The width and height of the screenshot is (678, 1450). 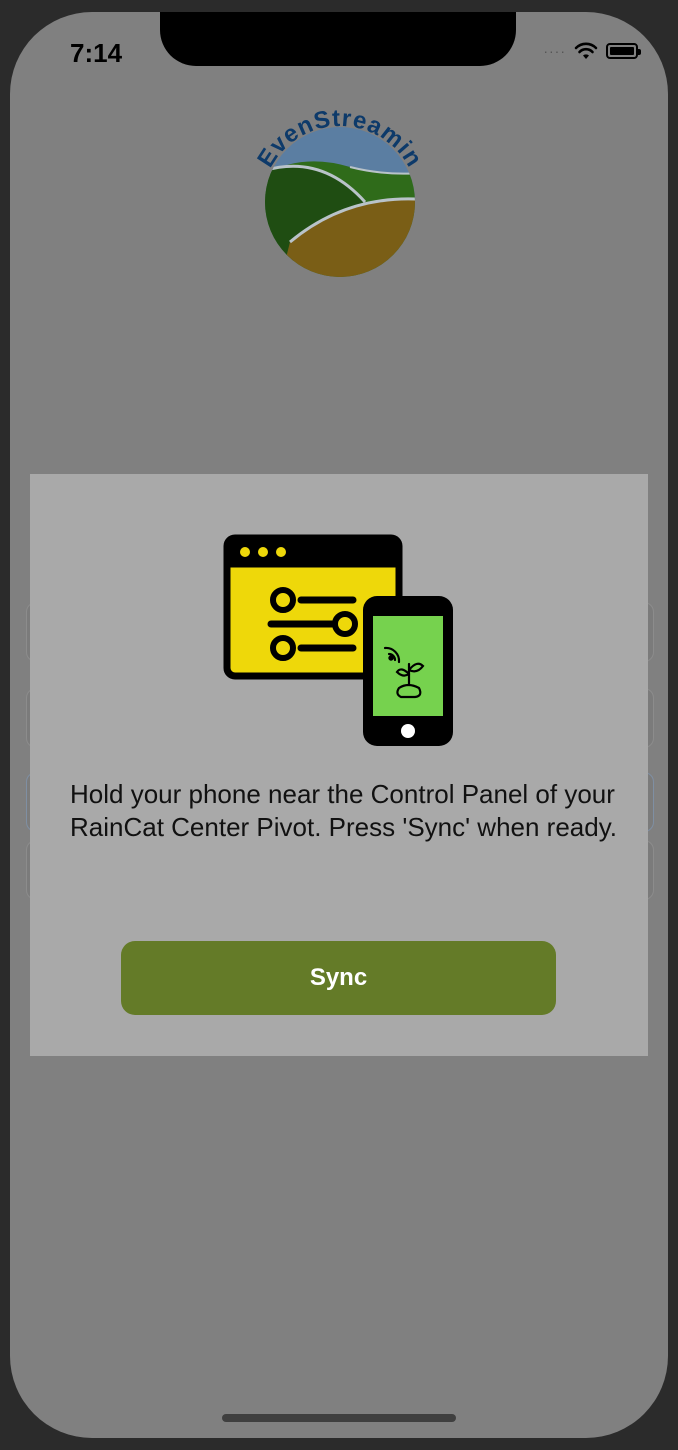 I want to click on device-notch, so click(x=338, y=39).